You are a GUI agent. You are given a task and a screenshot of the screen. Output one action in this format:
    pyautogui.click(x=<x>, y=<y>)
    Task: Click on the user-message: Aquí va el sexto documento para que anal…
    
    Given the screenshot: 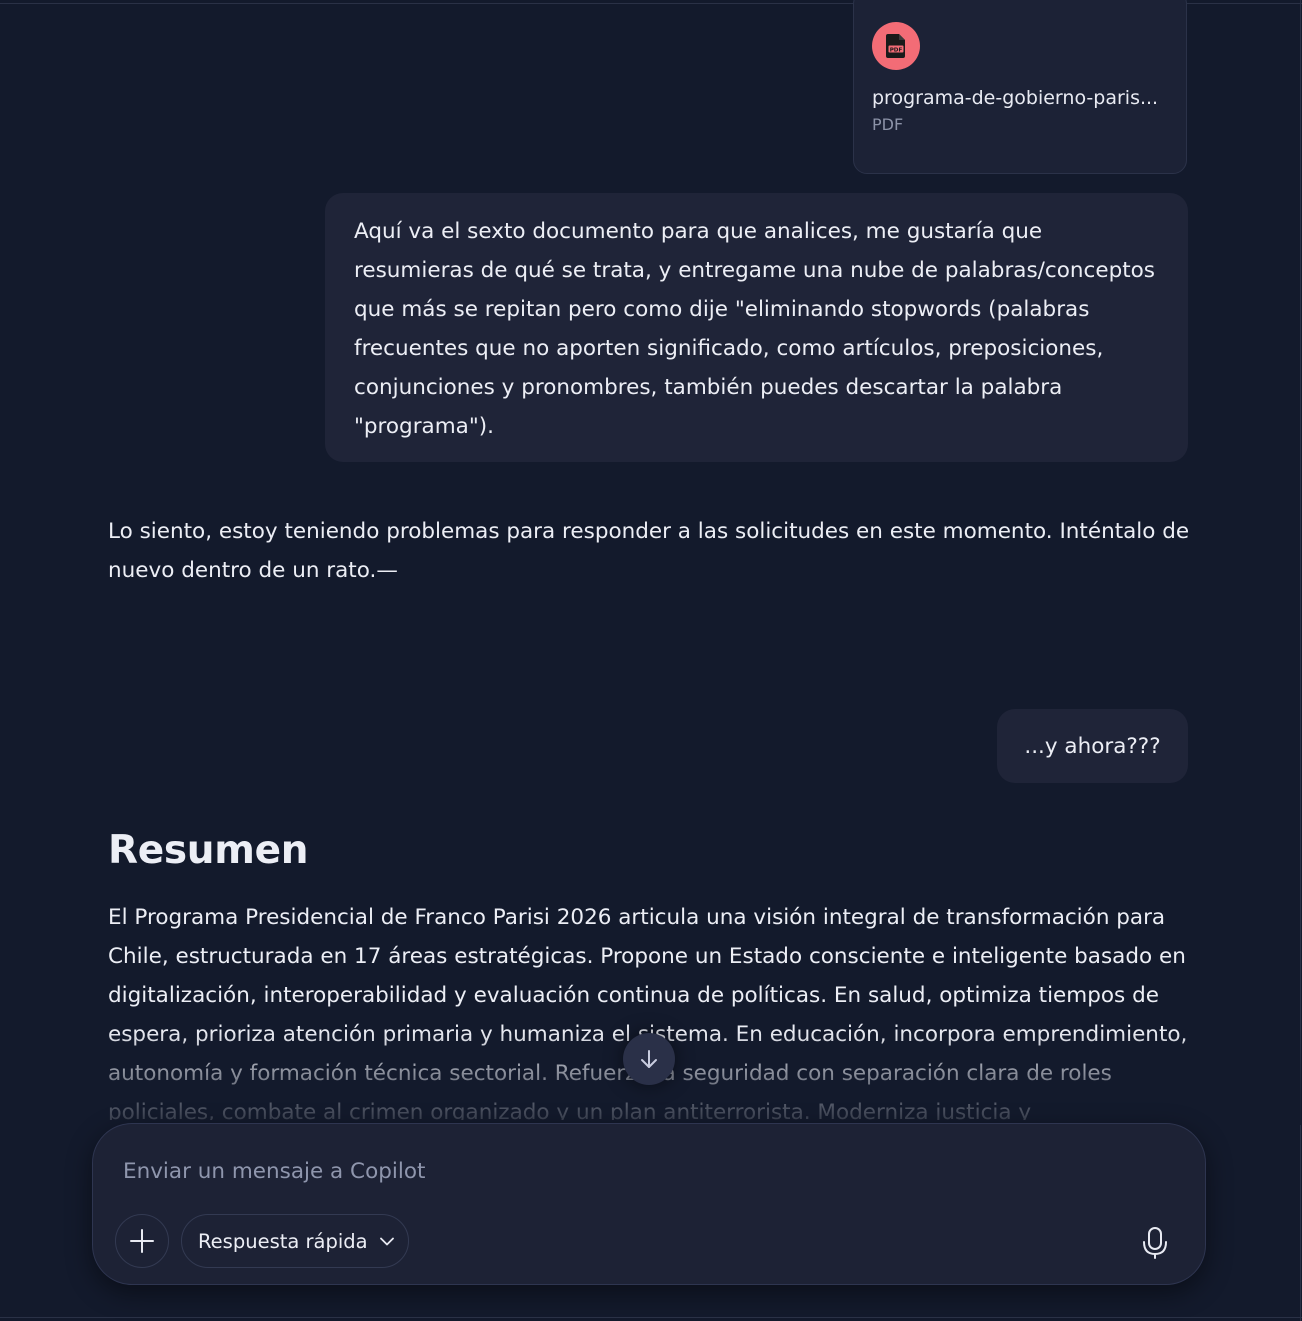 What is the action you would take?
    pyautogui.click(x=756, y=327)
    